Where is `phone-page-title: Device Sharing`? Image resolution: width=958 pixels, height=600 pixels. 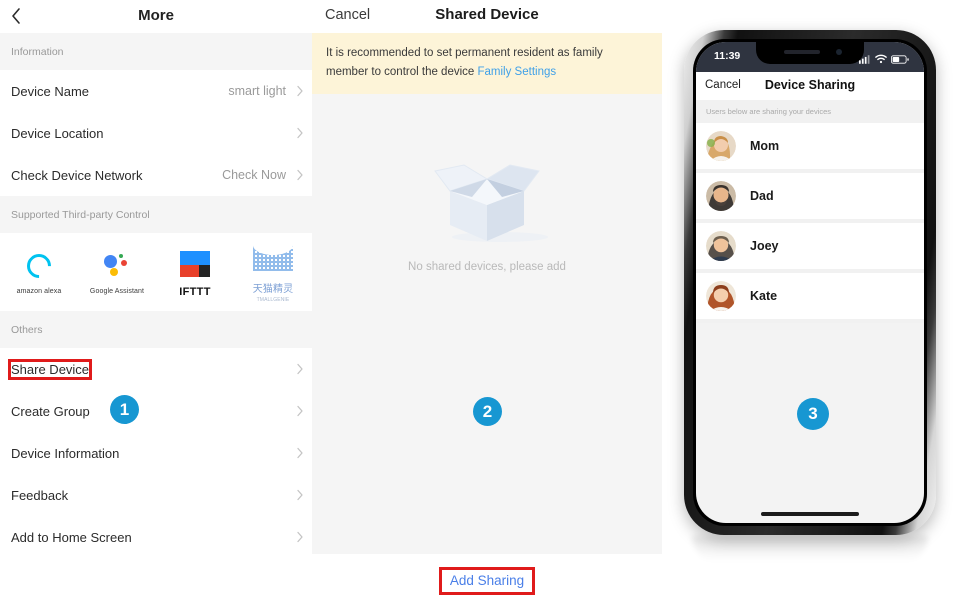 phone-page-title: Device Sharing is located at coordinates (810, 85).